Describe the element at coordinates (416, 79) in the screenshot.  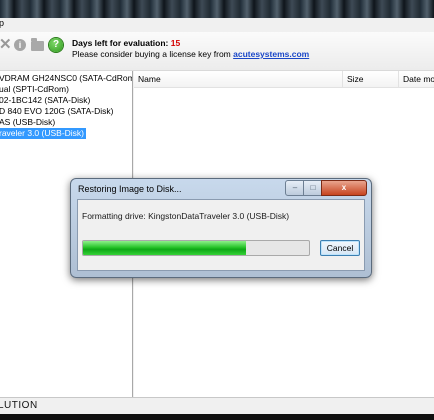
I see `column-date-modified: Date mod` at that location.